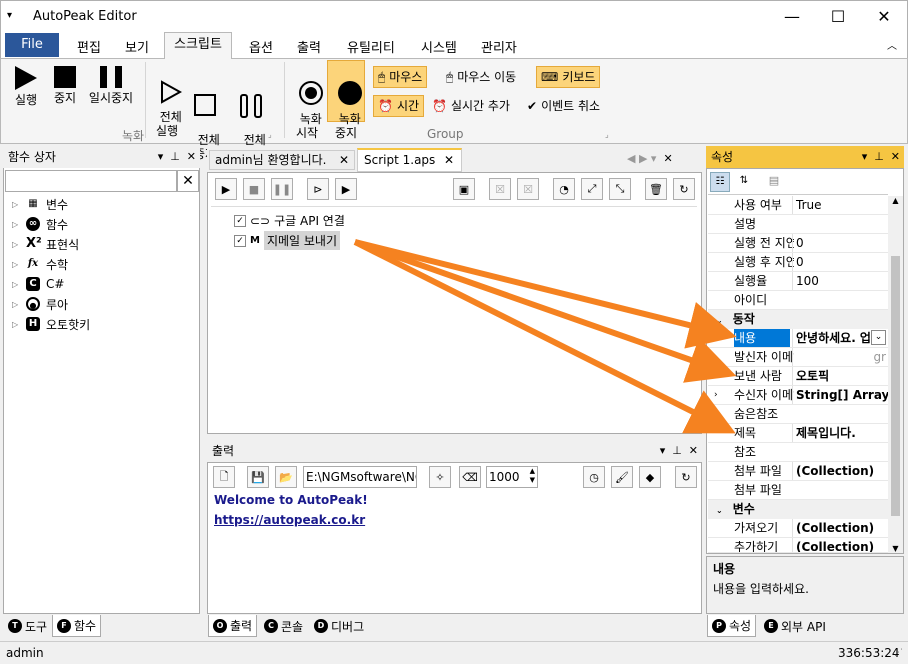  I want to click on file-menu-button: File, so click(32, 45).